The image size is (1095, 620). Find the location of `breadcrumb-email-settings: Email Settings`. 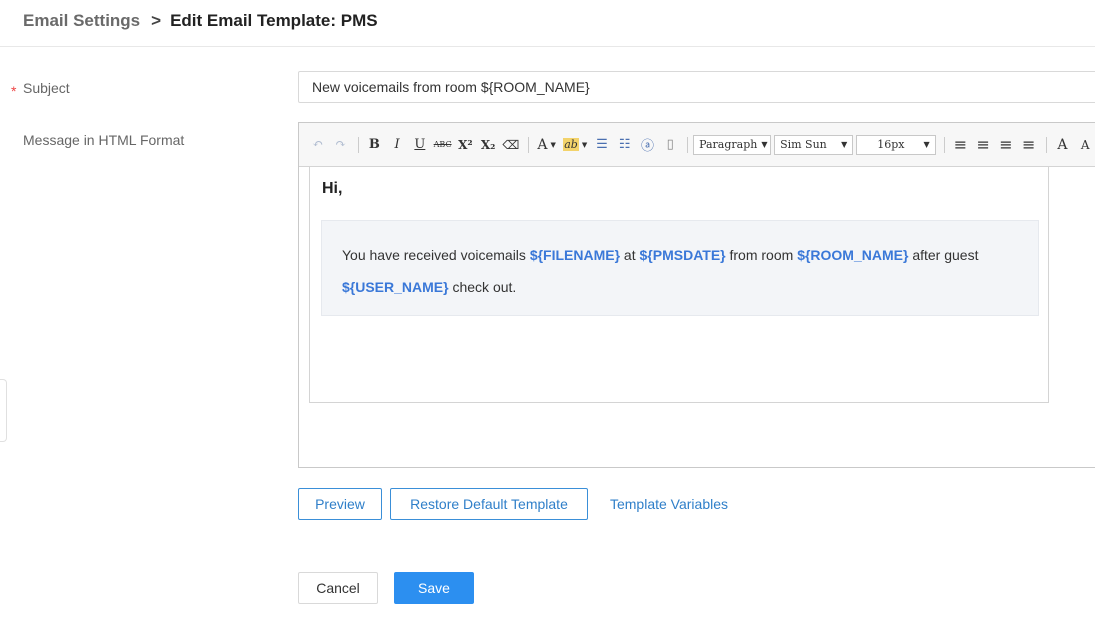

breadcrumb-email-settings: Email Settings is located at coordinates (81, 21).